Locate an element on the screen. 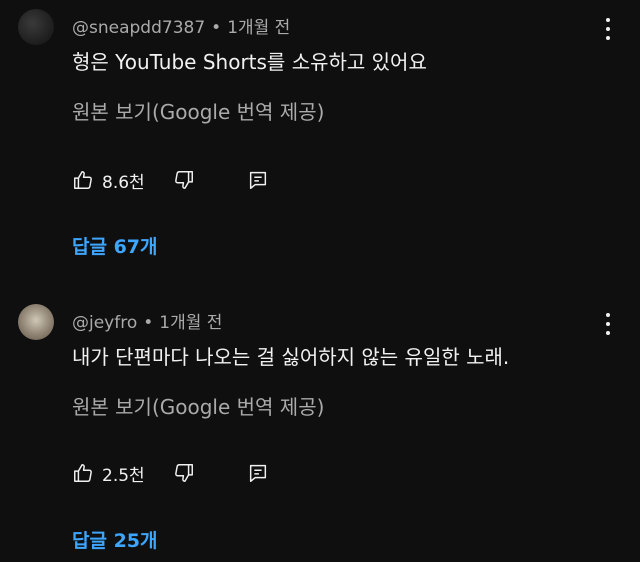 The width and height of the screenshot is (640, 562). comment-username: @sneapdd7387 is located at coordinates (138, 28).